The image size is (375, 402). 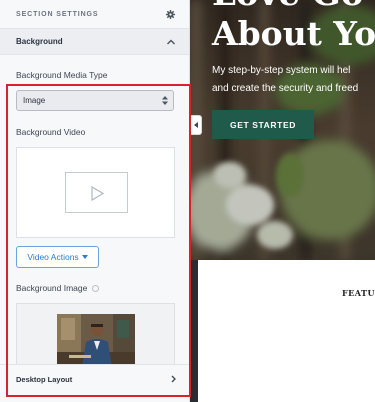 I want to click on features-heading: FEATUR, so click(x=358, y=293).